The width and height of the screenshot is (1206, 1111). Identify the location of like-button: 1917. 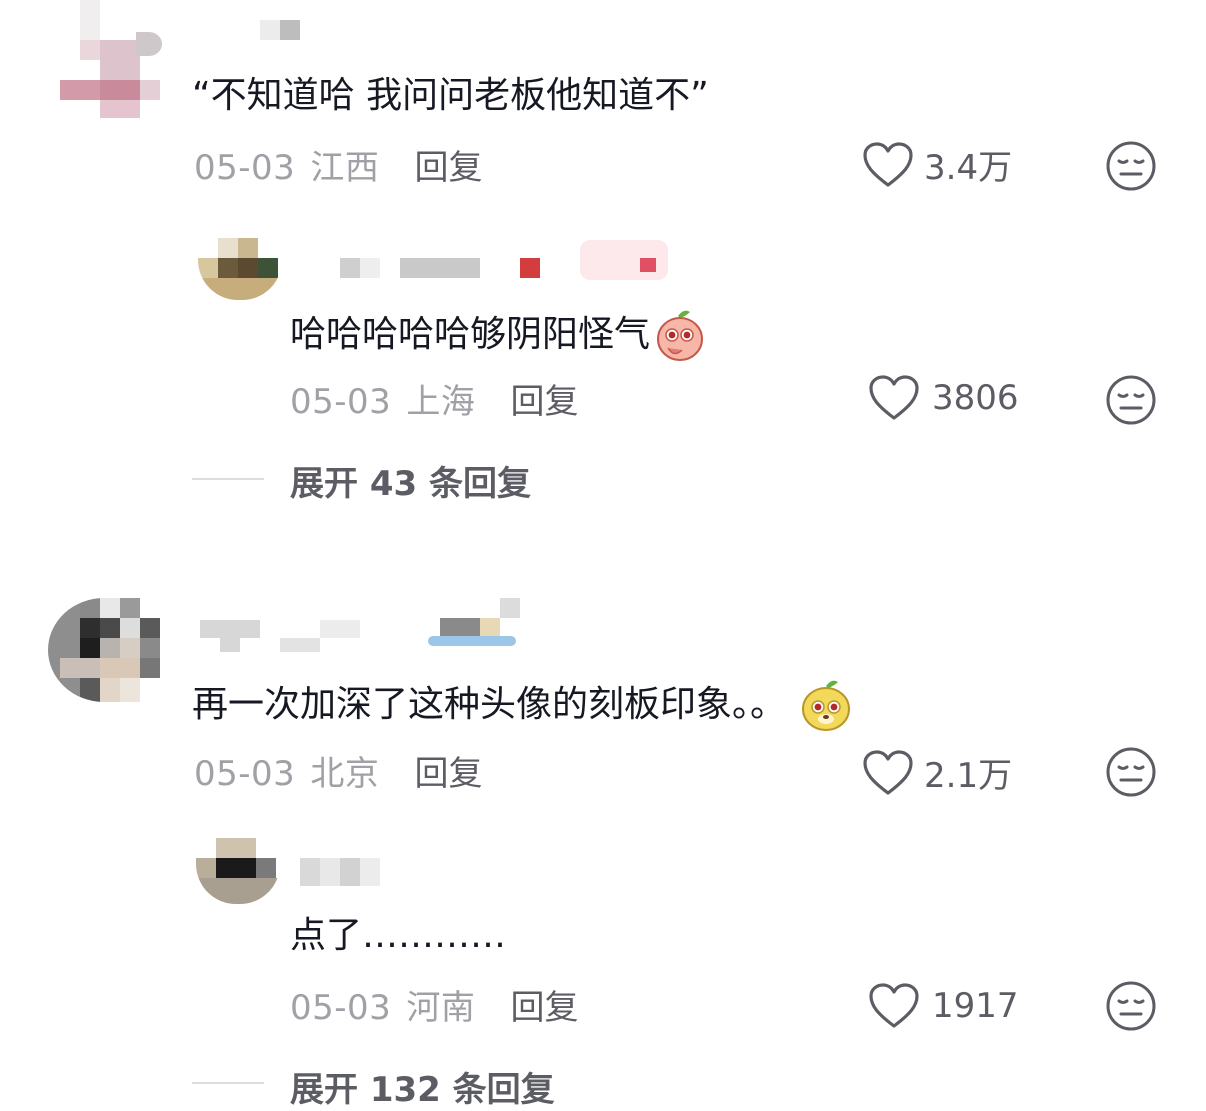
(943, 1006).